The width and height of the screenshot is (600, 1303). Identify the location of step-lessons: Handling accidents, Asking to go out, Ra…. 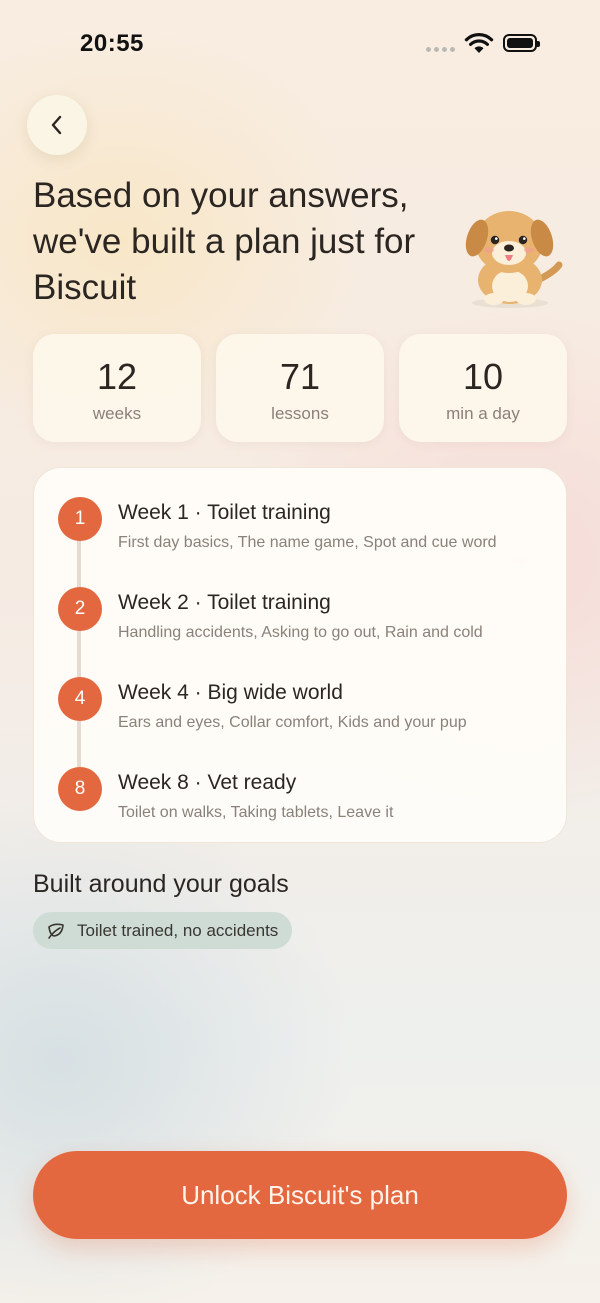
(300, 632).